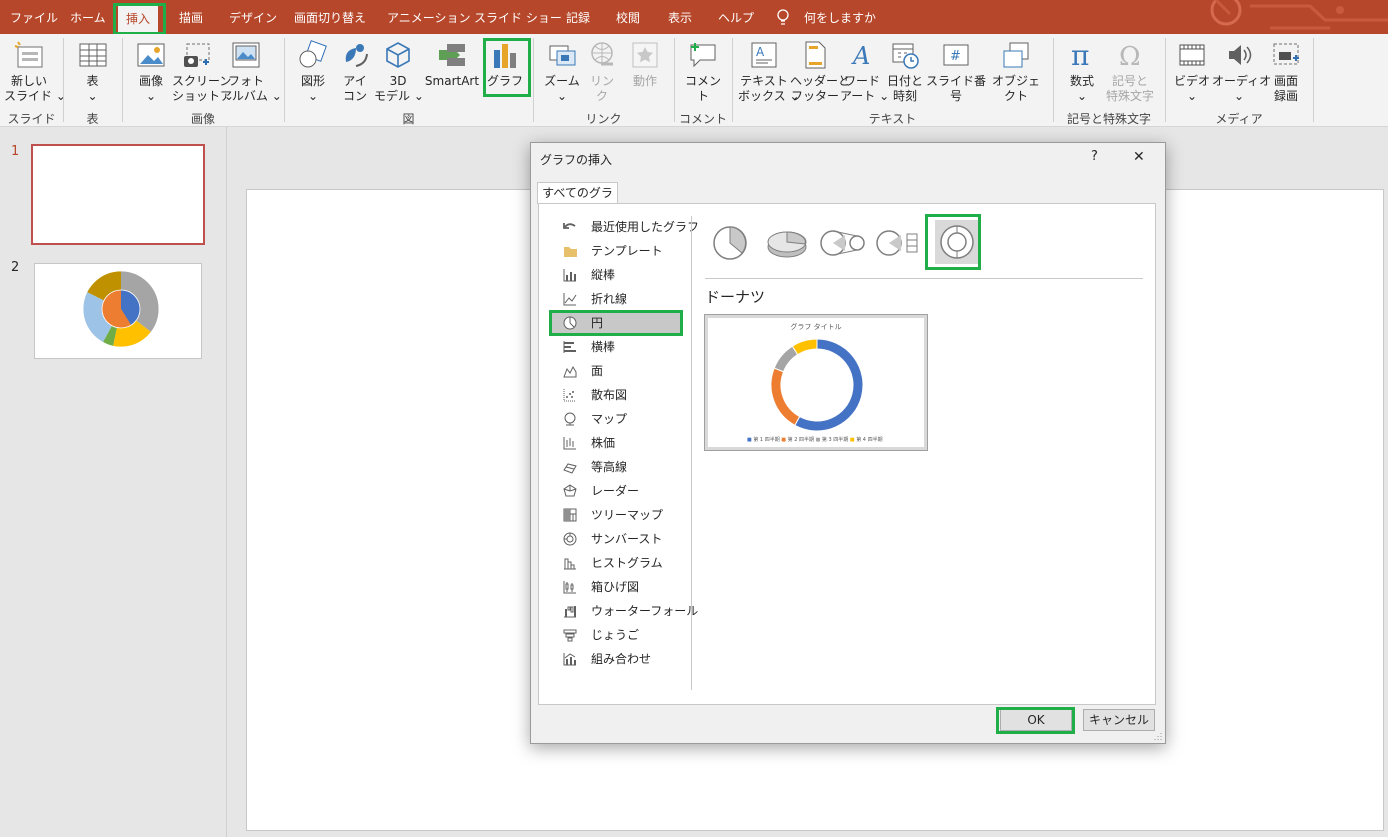 The height and width of the screenshot is (837, 1388). What do you see at coordinates (203, 72) in the screenshot?
I see `screenshot-button: スクリーン ショット ⌄` at bounding box center [203, 72].